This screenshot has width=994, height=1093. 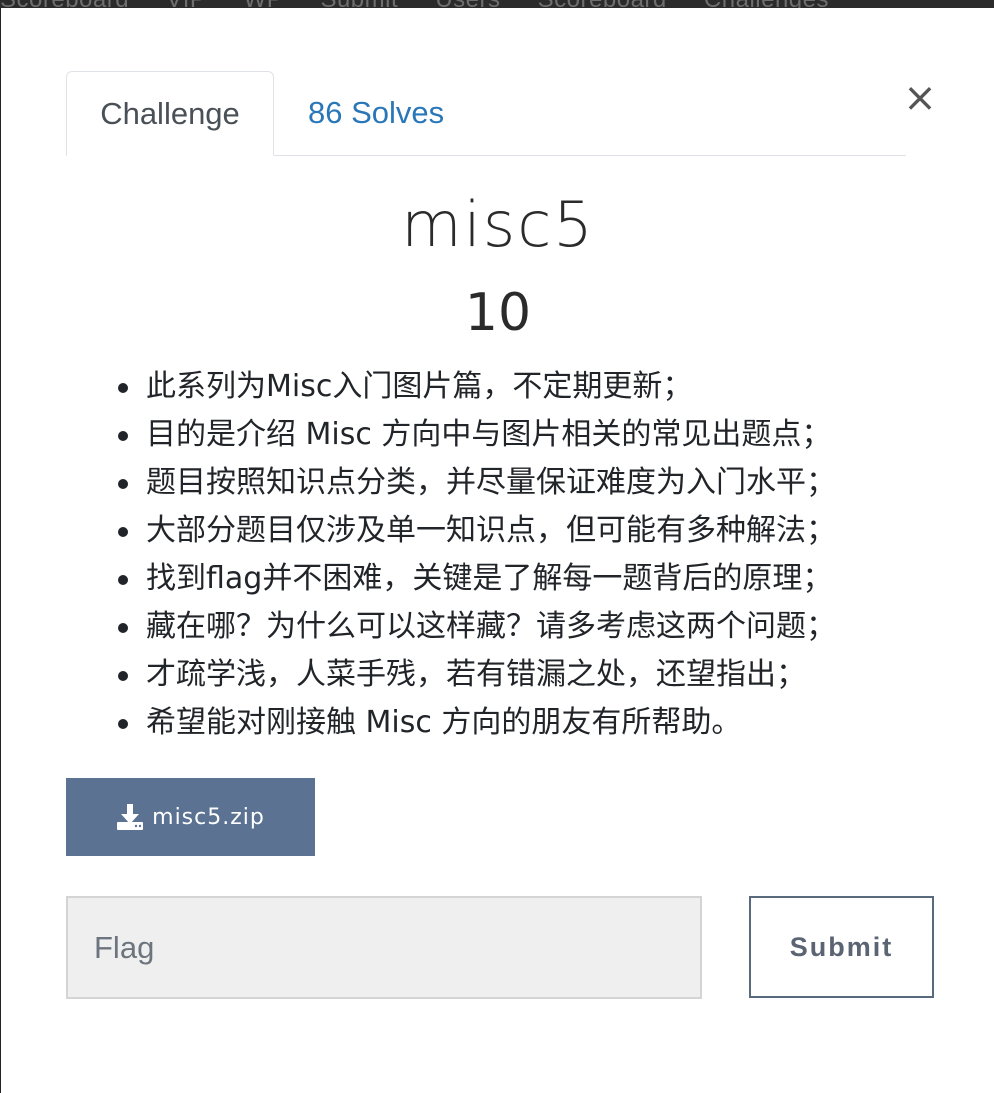 I want to click on description-item: 目的是介绍 Misc 方向中与图片相关的常见出题点；, so click(x=477, y=435).